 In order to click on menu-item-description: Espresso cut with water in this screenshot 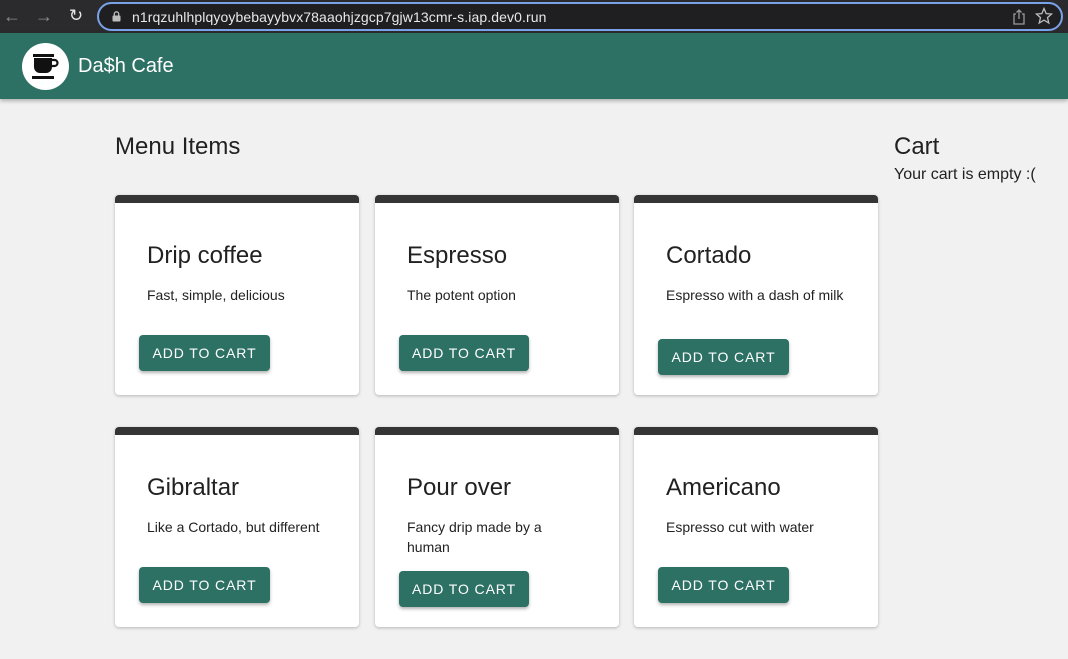, I will do `click(740, 527)`.